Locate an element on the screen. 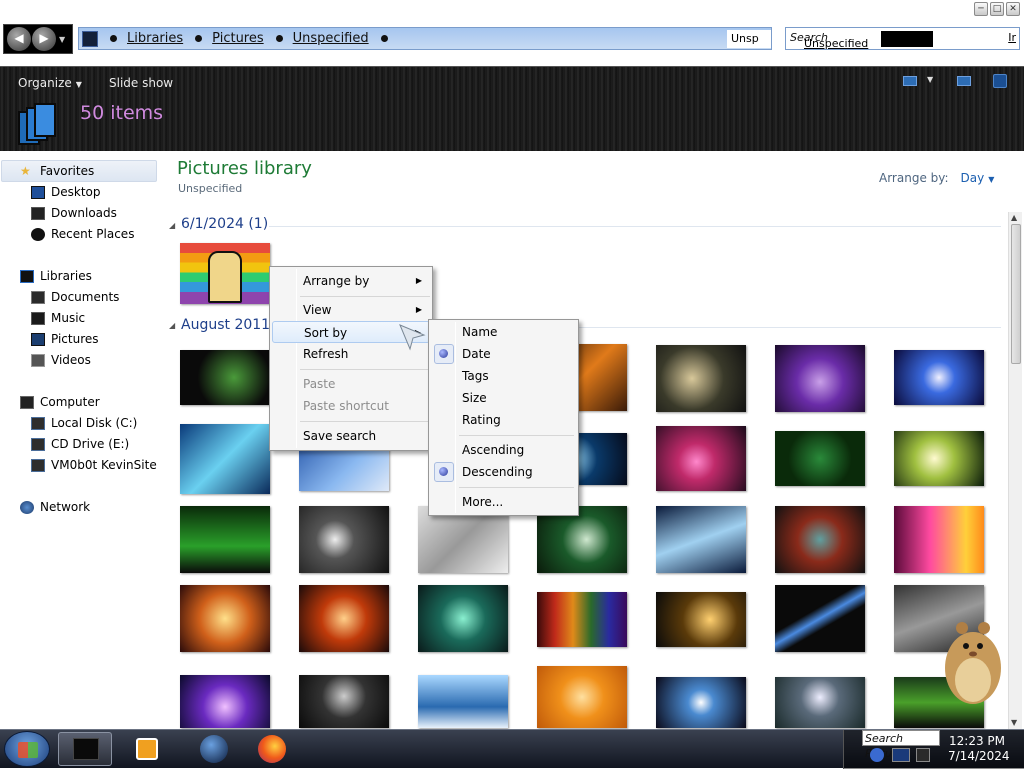  menu-item-view: View ▶ is located at coordinates (351, 310).